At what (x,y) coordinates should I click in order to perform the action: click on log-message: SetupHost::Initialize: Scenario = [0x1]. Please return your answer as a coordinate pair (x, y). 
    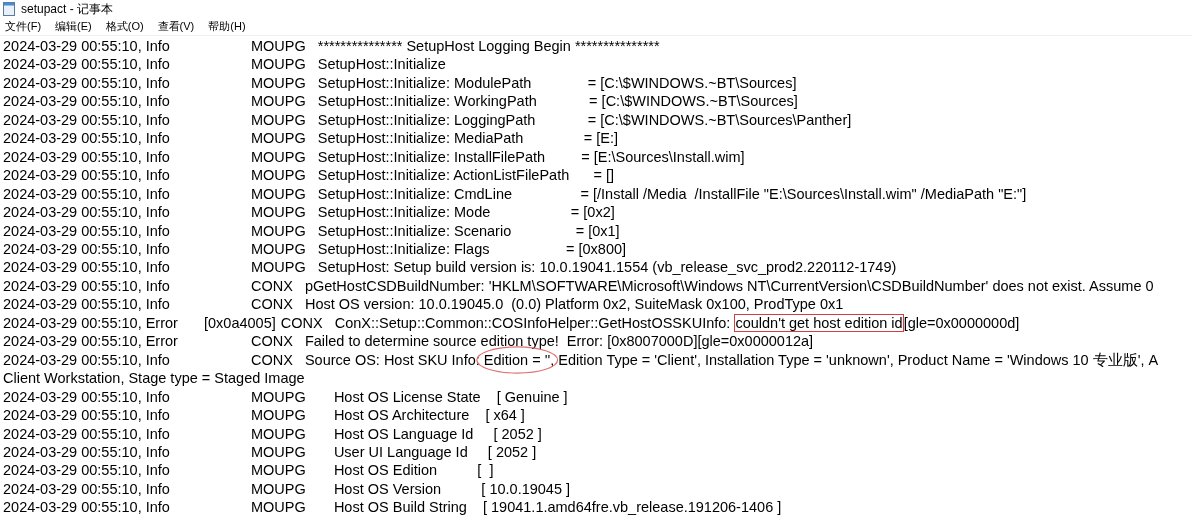
    Looking at the image, I should click on (468, 230).